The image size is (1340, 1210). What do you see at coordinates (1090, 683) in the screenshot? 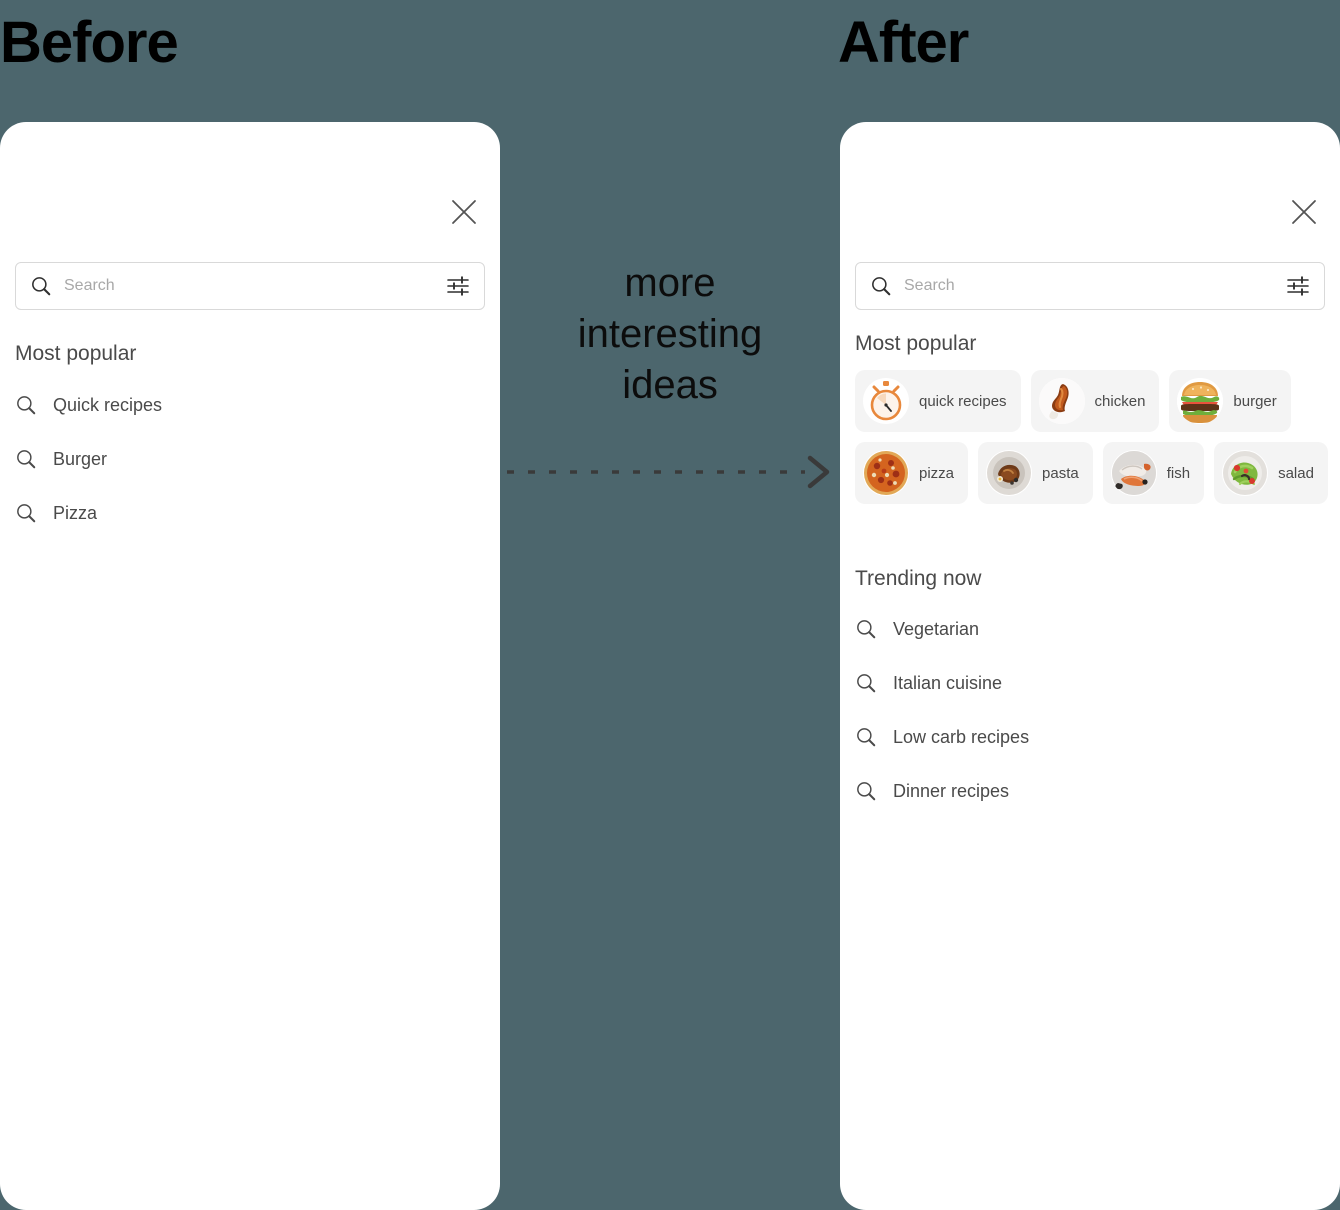
I see `list-item: Italian cuisine` at bounding box center [1090, 683].